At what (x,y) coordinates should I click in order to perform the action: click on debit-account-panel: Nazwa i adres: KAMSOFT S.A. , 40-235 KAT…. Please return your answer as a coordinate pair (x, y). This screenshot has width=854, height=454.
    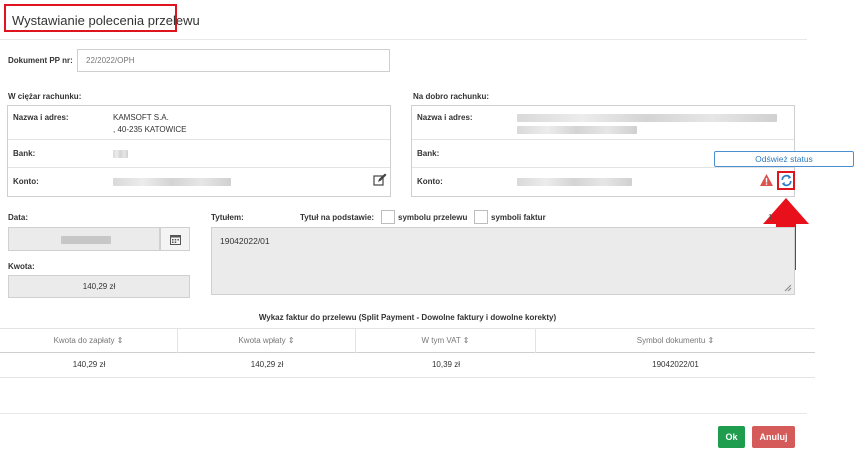
    Looking at the image, I should click on (199, 151).